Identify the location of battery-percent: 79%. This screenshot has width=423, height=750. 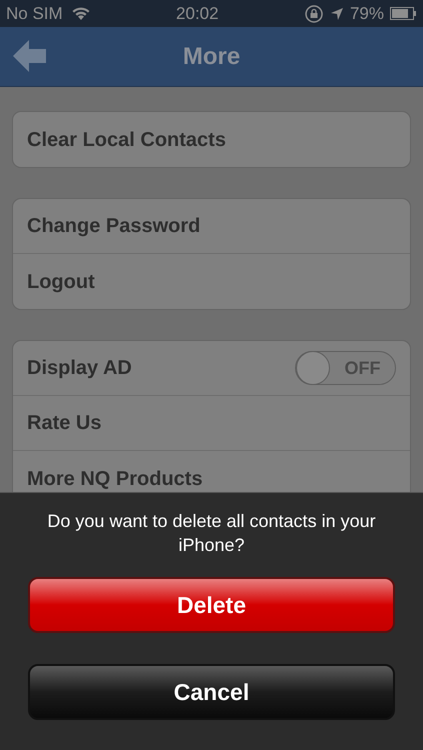
(367, 13).